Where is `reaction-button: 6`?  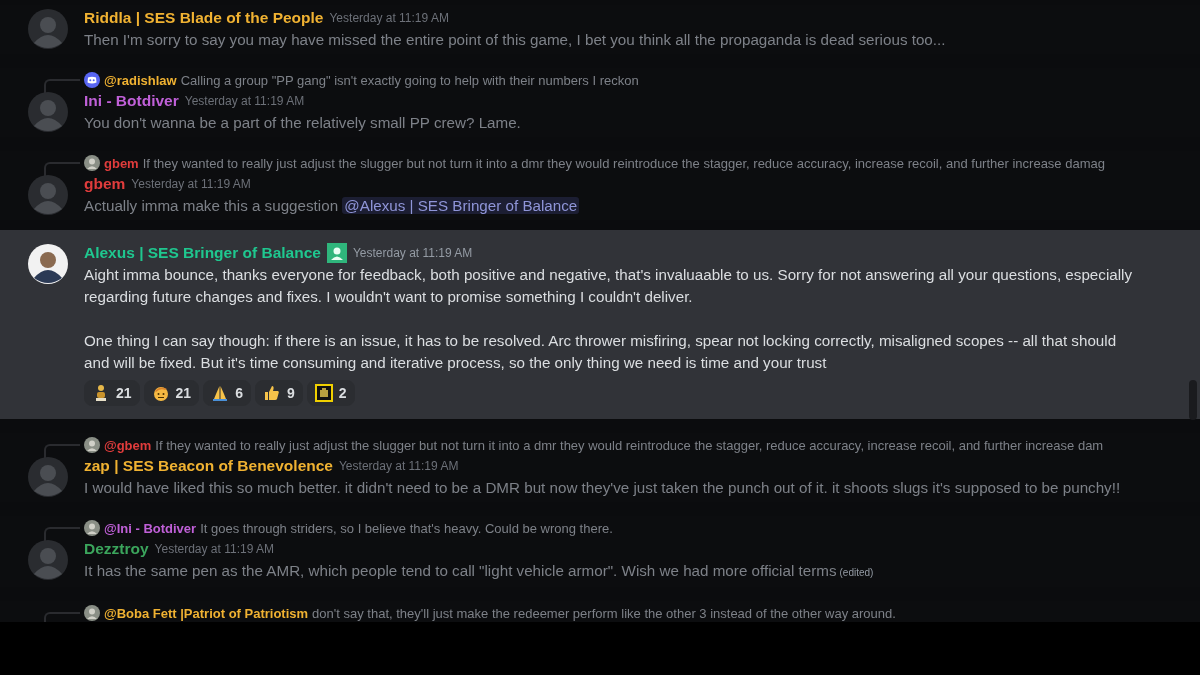
reaction-button: 6 is located at coordinates (227, 393).